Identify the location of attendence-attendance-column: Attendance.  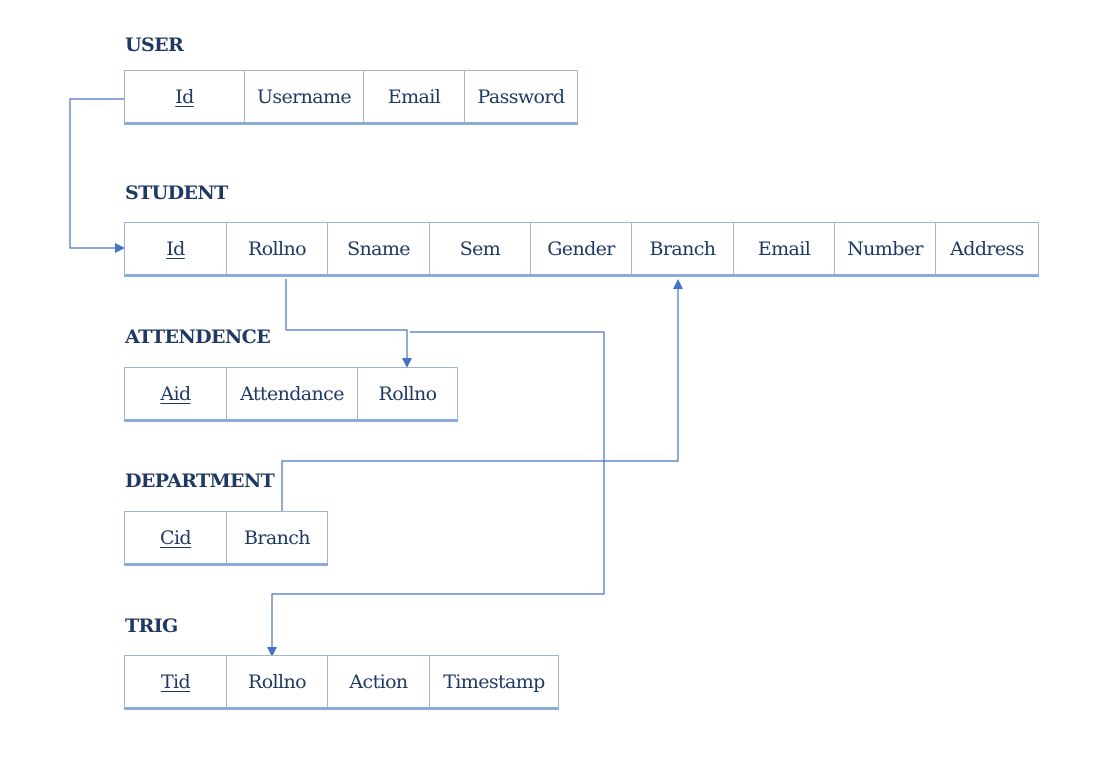
(291, 393).